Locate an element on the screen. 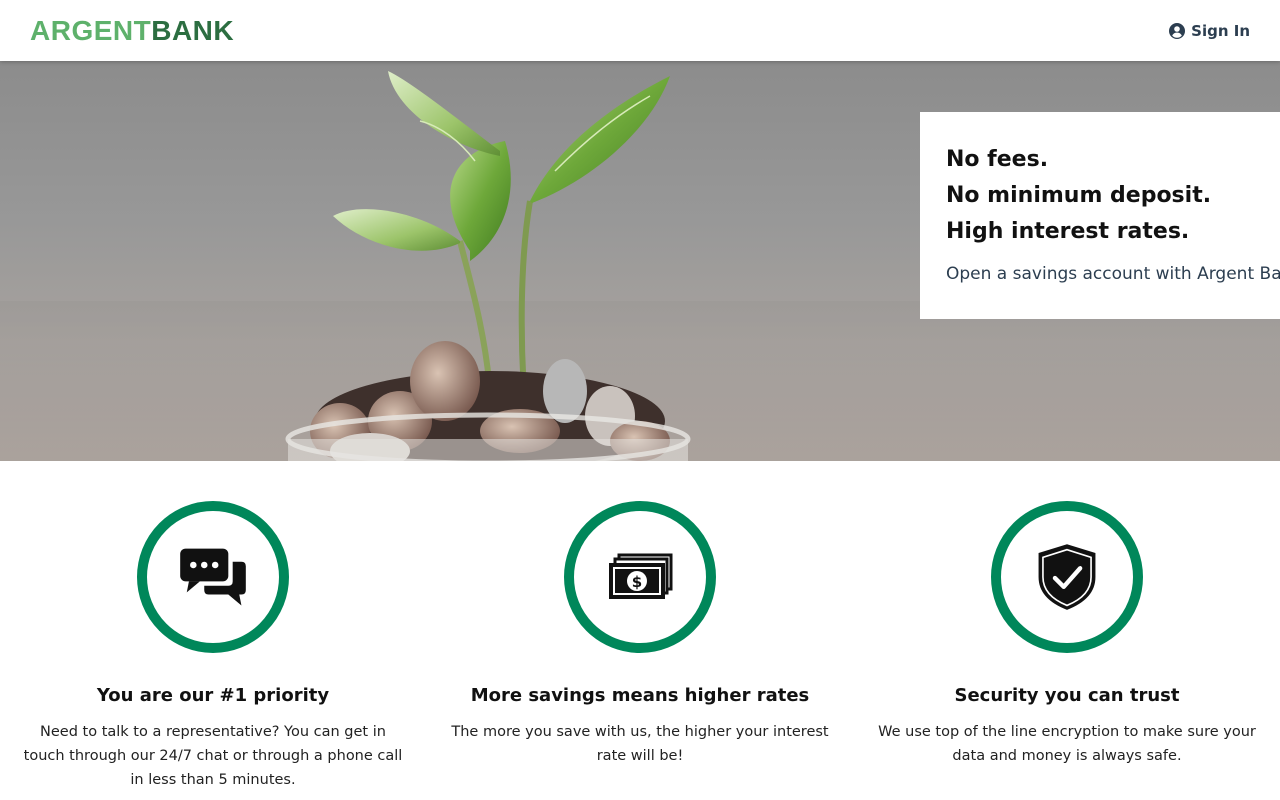 Image resolution: width=1280 pixels, height=800 pixels. money-icon: $ is located at coordinates (641, 576).